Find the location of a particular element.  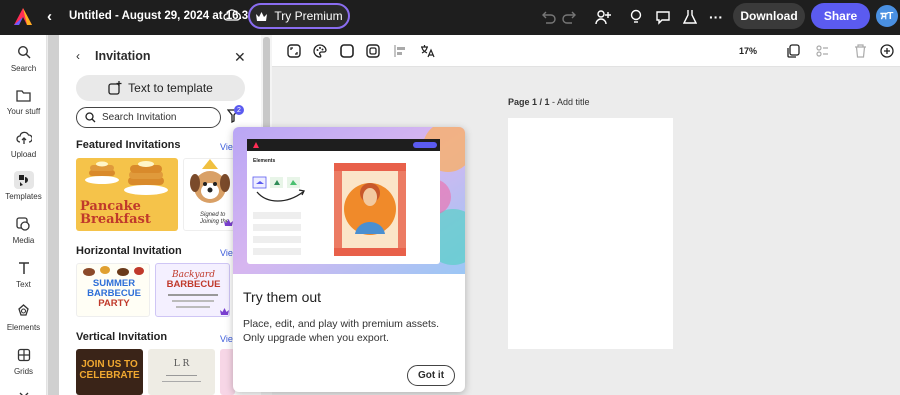

mock-panel-title: Elements is located at coordinates (264, 161).